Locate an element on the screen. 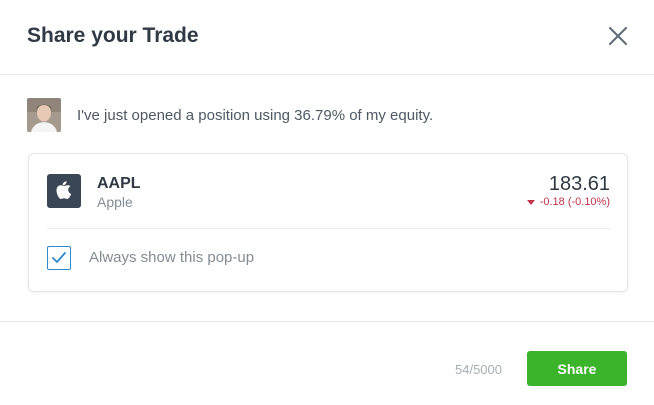  always-show-label: Always show this pop-up is located at coordinates (171, 257).